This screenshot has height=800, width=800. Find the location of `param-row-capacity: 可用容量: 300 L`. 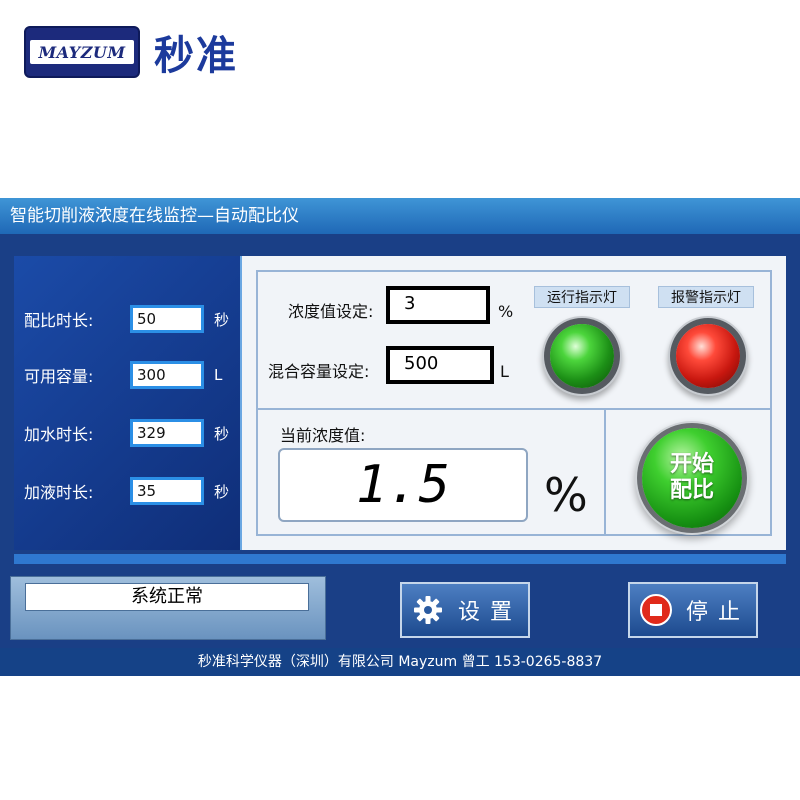

param-row-capacity: 可用容量: 300 L is located at coordinates (131, 375).